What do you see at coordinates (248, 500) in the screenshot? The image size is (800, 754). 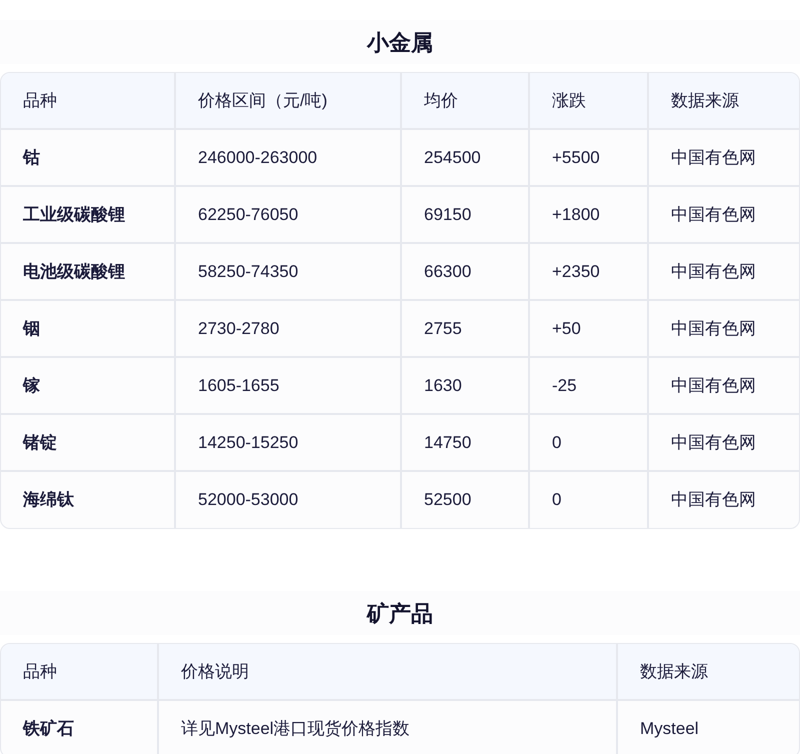 I see `table-cell: 52000-53000` at bounding box center [248, 500].